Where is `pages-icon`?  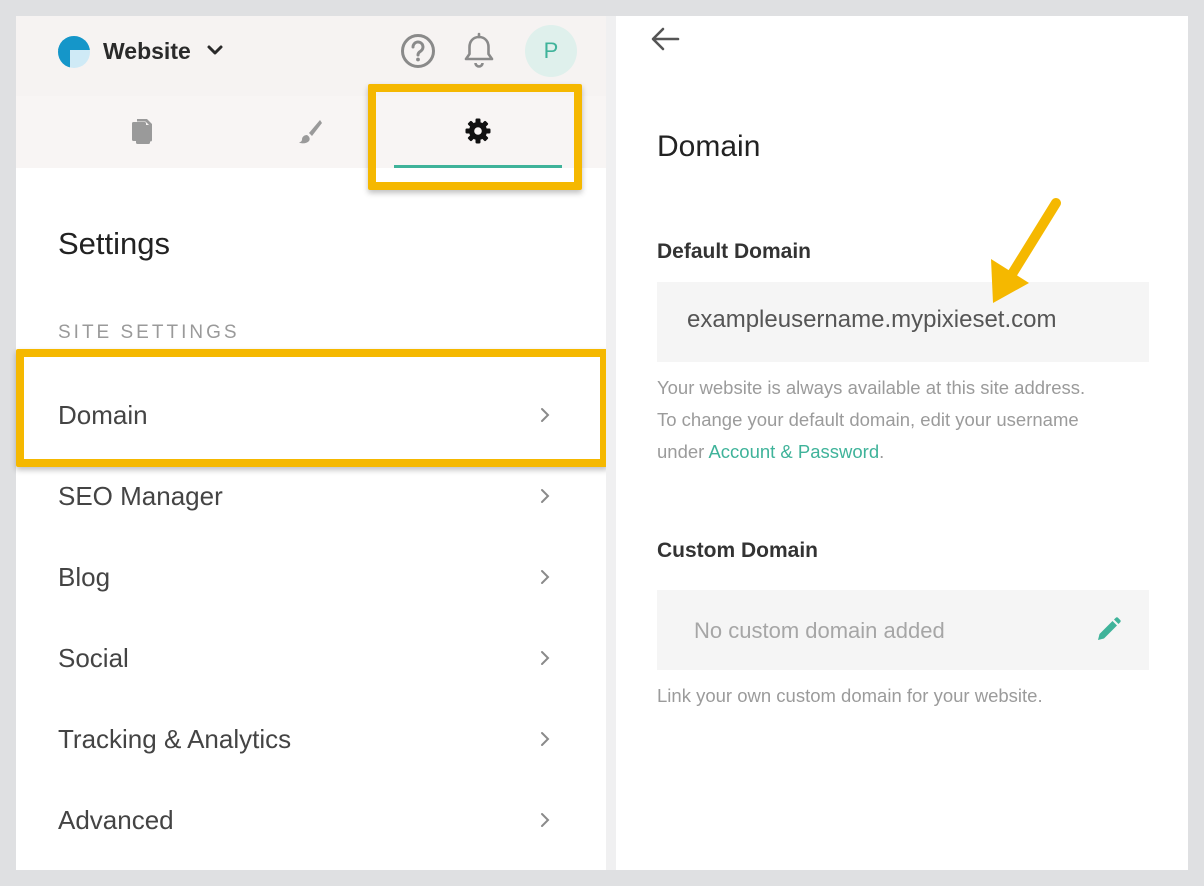 pages-icon is located at coordinates (142, 131).